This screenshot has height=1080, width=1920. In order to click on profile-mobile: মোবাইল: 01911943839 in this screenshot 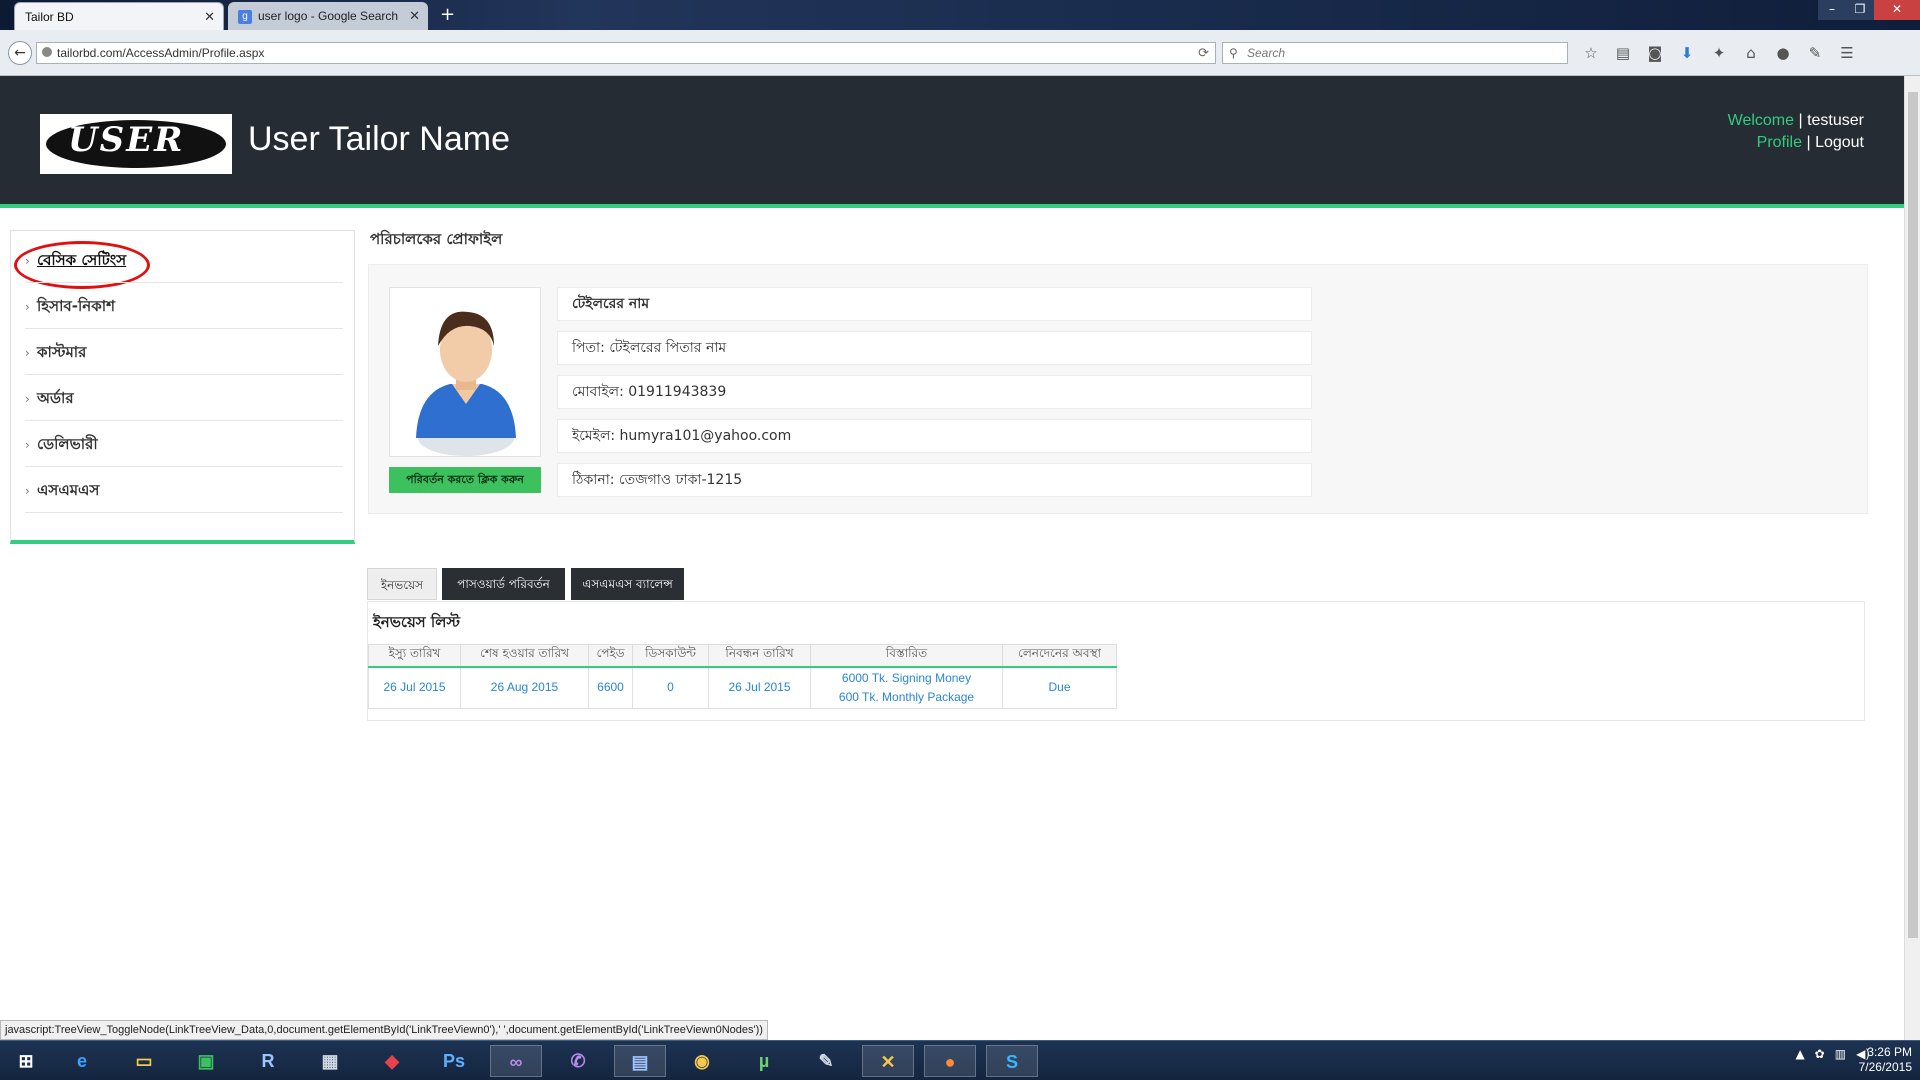, I will do `click(934, 392)`.